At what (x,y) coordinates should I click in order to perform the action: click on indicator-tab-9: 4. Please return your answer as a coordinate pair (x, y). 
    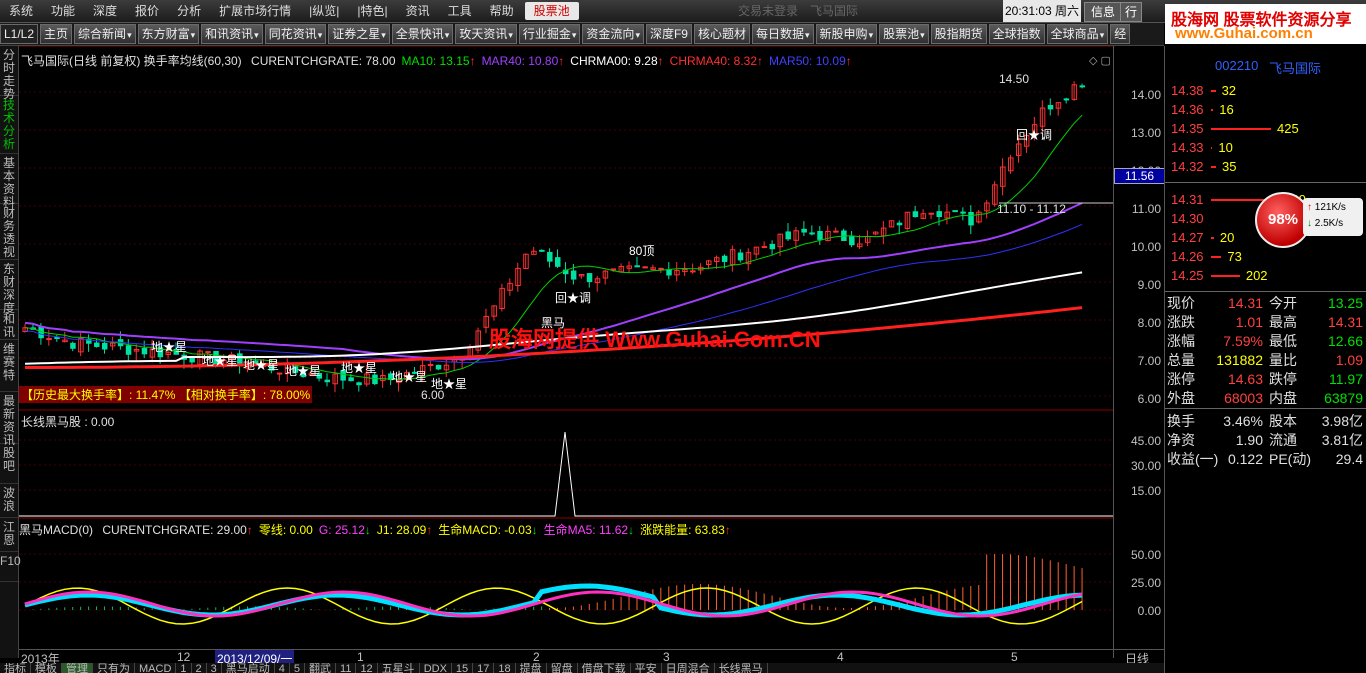
    Looking at the image, I should click on (282, 668).